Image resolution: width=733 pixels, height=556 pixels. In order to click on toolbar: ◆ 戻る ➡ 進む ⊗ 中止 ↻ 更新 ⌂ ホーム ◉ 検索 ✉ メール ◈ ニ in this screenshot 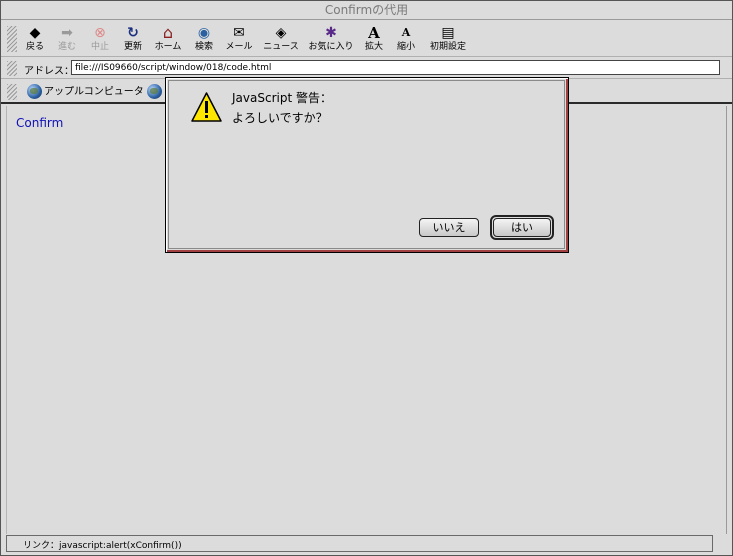, I will do `click(366, 39)`.